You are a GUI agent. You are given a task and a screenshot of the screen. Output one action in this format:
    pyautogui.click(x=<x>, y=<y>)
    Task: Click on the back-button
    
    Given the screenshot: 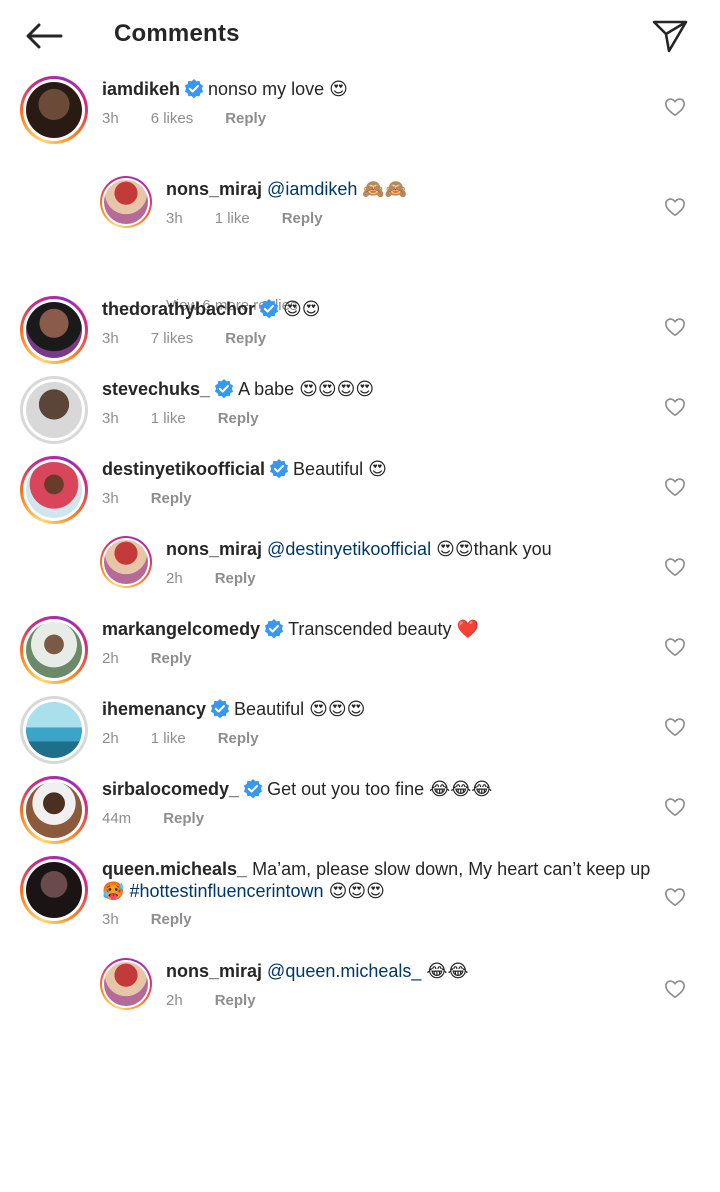 What is the action you would take?
    pyautogui.click(x=44, y=36)
    